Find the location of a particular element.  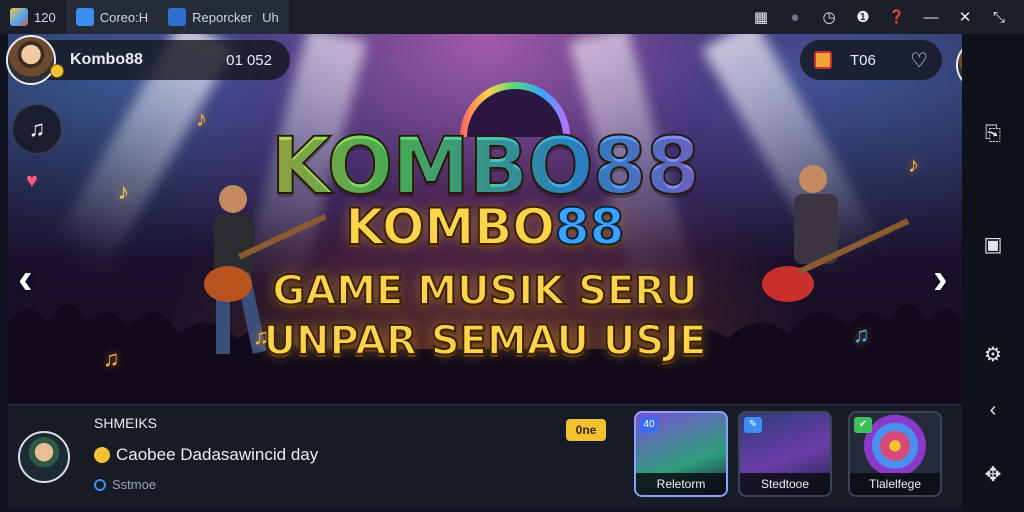

back-icon: ‹ is located at coordinates (993, 410).